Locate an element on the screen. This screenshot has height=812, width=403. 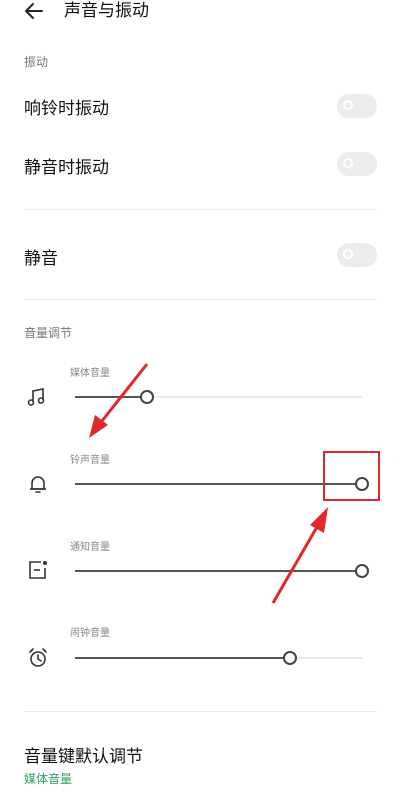
arrow-to-media-slider is located at coordinates (119, 400).